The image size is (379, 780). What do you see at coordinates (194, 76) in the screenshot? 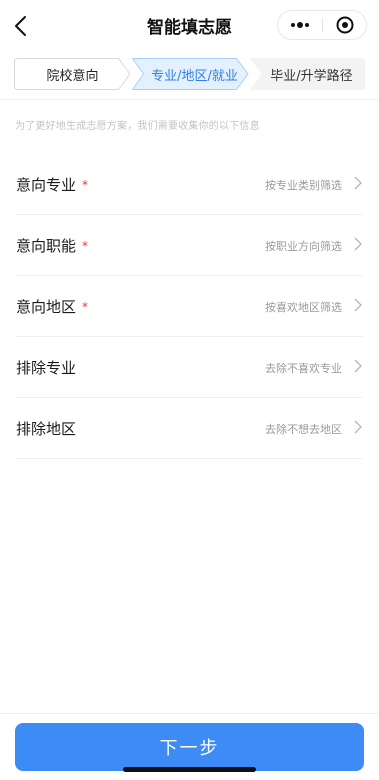
I see `step-label: 专业/地区/就业` at bounding box center [194, 76].